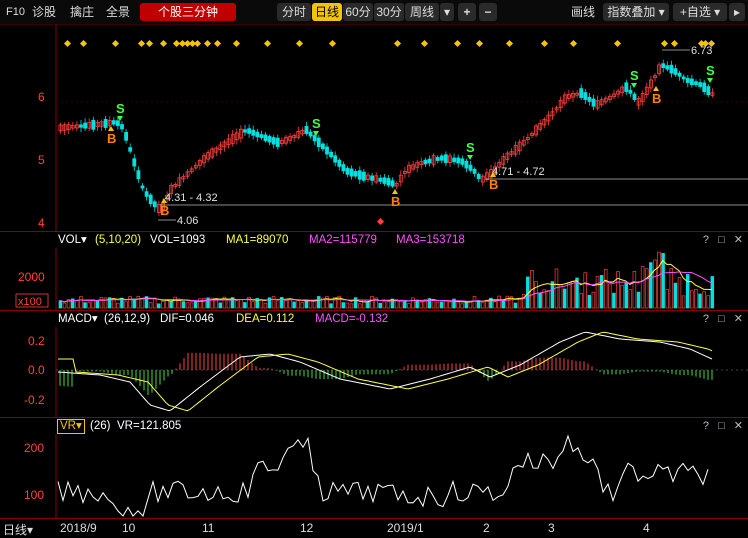 The image size is (748, 538). I want to click on macd-dea: DEA=0.112, so click(265, 319).